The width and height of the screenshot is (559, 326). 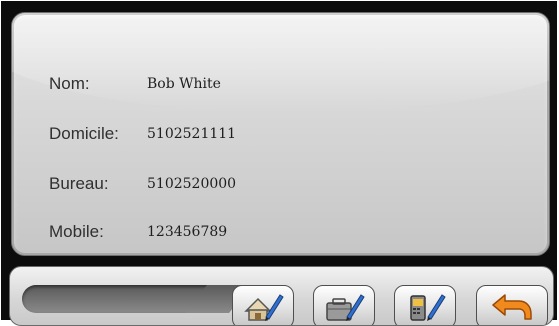 I want to click on field-label: Mobile:, so click(x=76, y=231).